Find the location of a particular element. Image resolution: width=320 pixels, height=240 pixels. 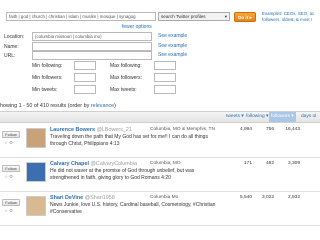

min-following-label: Min following: is located at coordinates (47, 66).